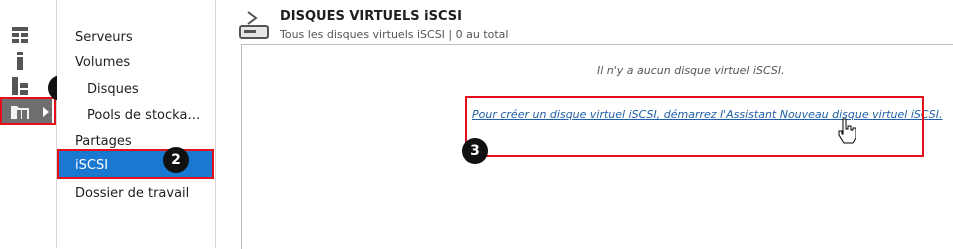 Image resolution: width=953 pixels, height=249 pixels. Describe the element at coordinates (102, 62) in the screenshot. I see `nav-item-volumes: Volumes` at that location.